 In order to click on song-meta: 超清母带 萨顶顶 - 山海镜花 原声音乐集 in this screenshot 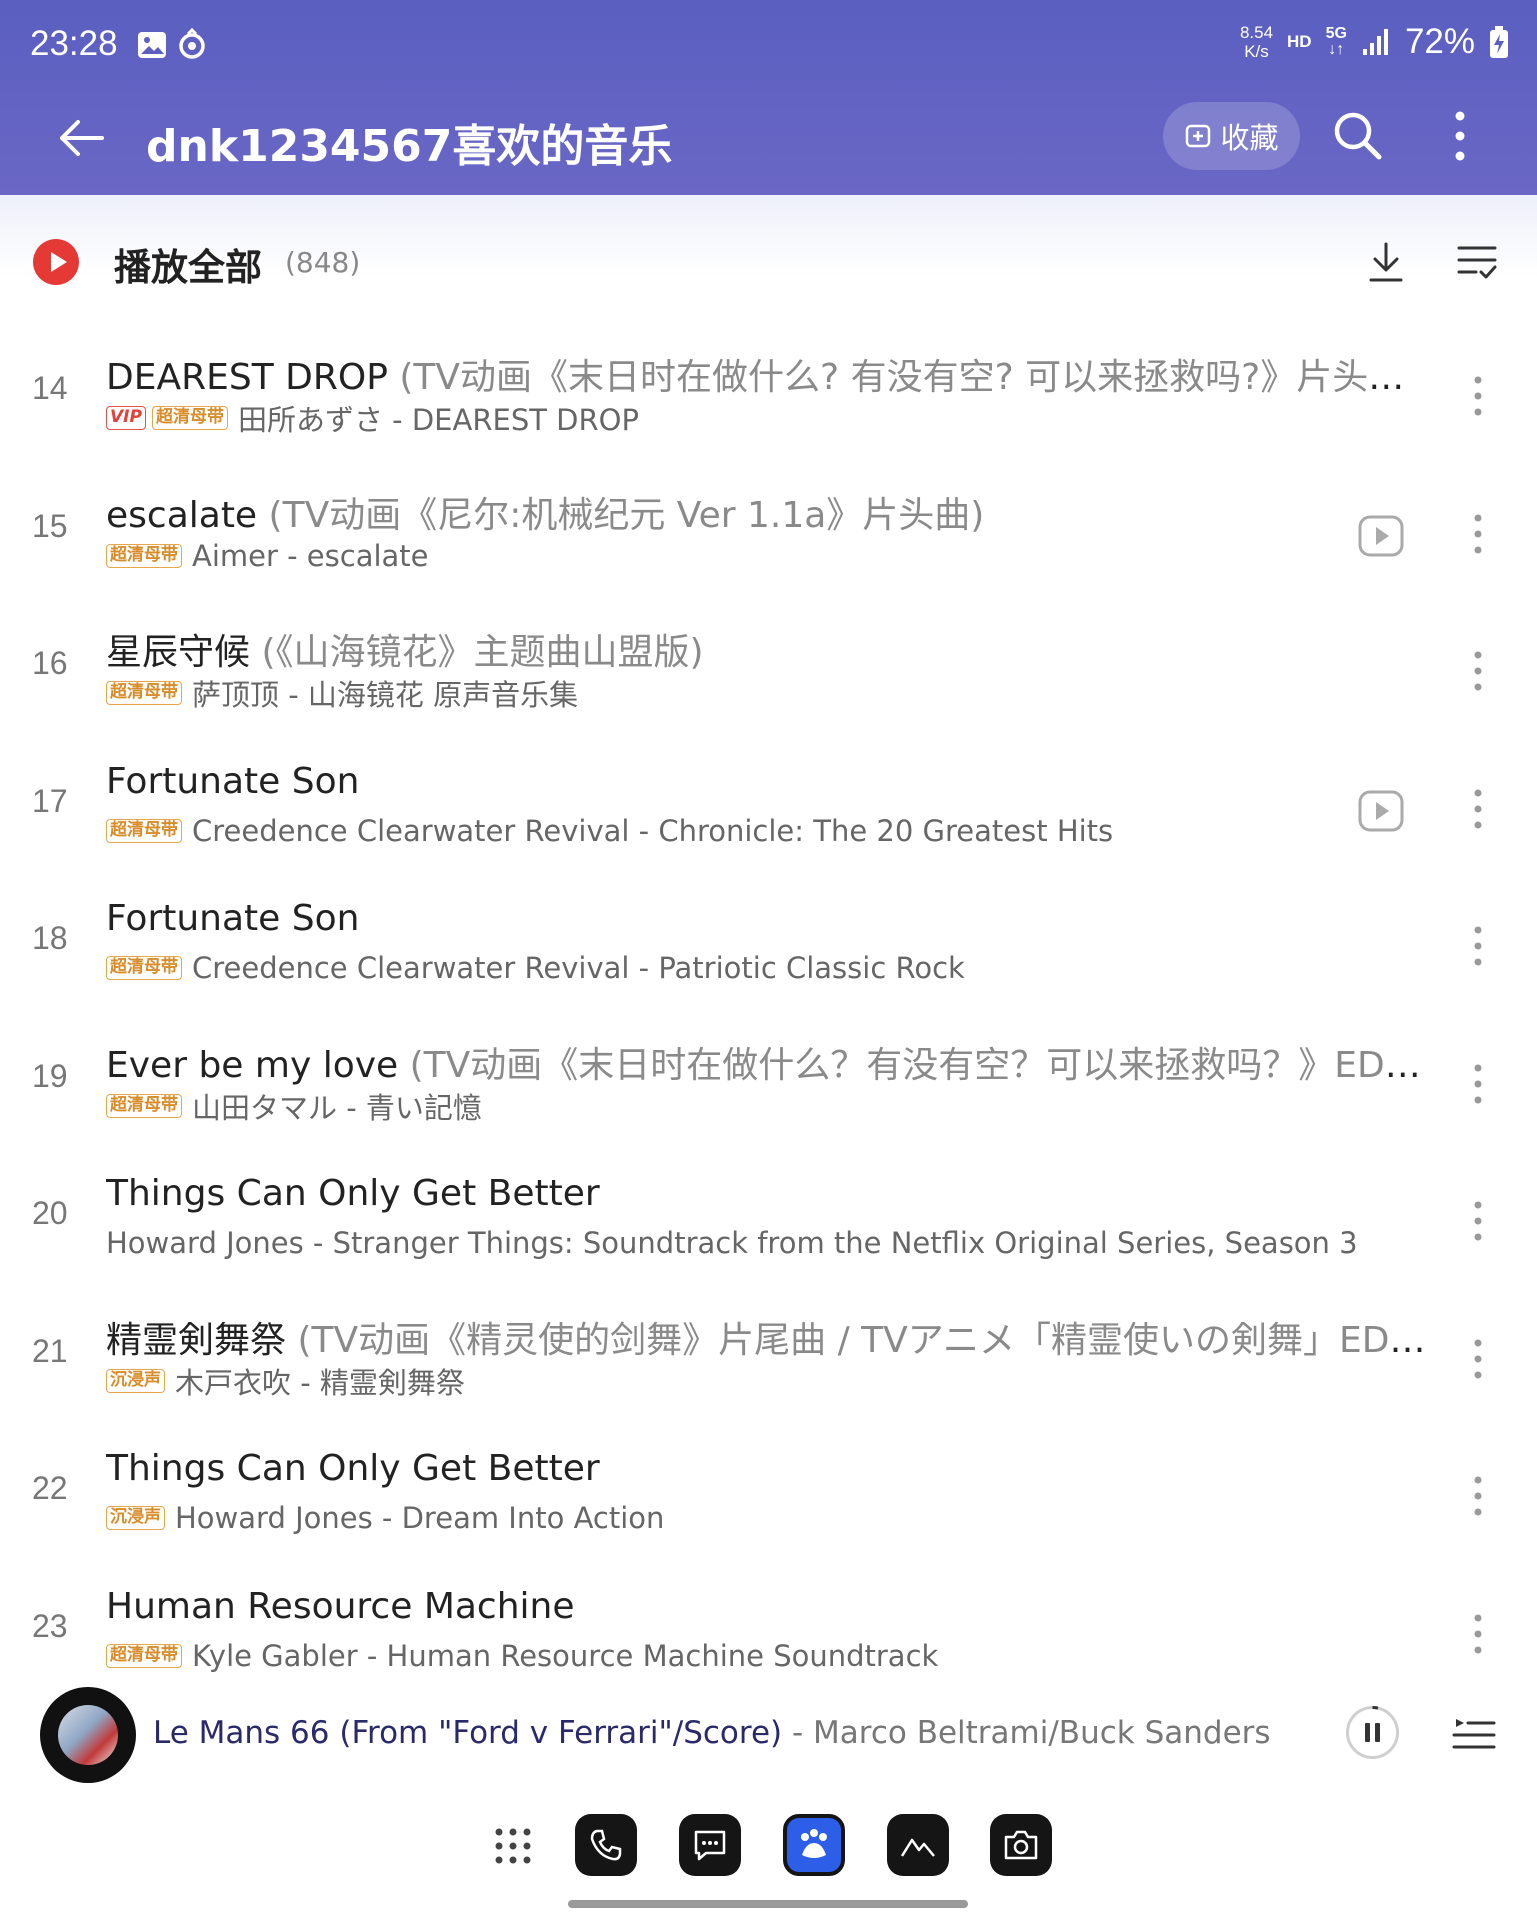, I will do `click(342, 694)`.